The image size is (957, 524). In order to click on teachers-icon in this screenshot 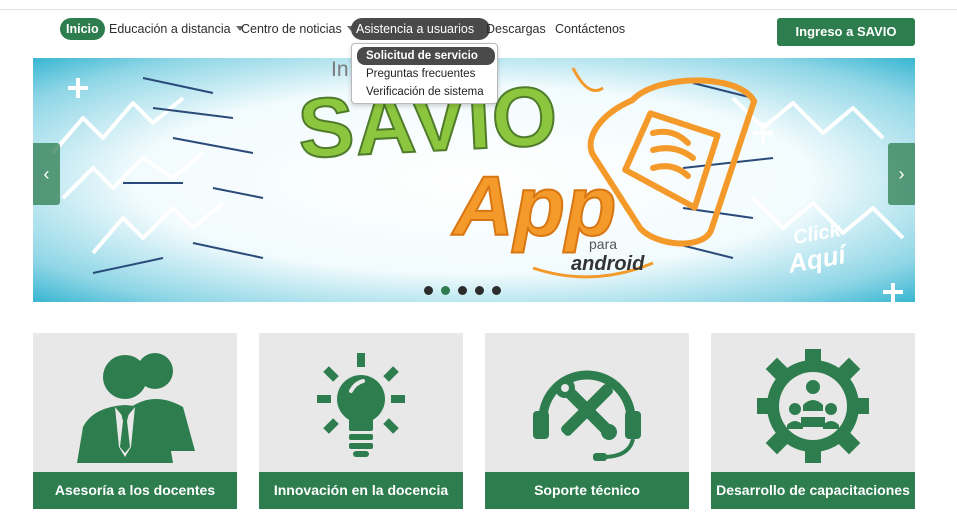, I will do `click(136, 408)`.